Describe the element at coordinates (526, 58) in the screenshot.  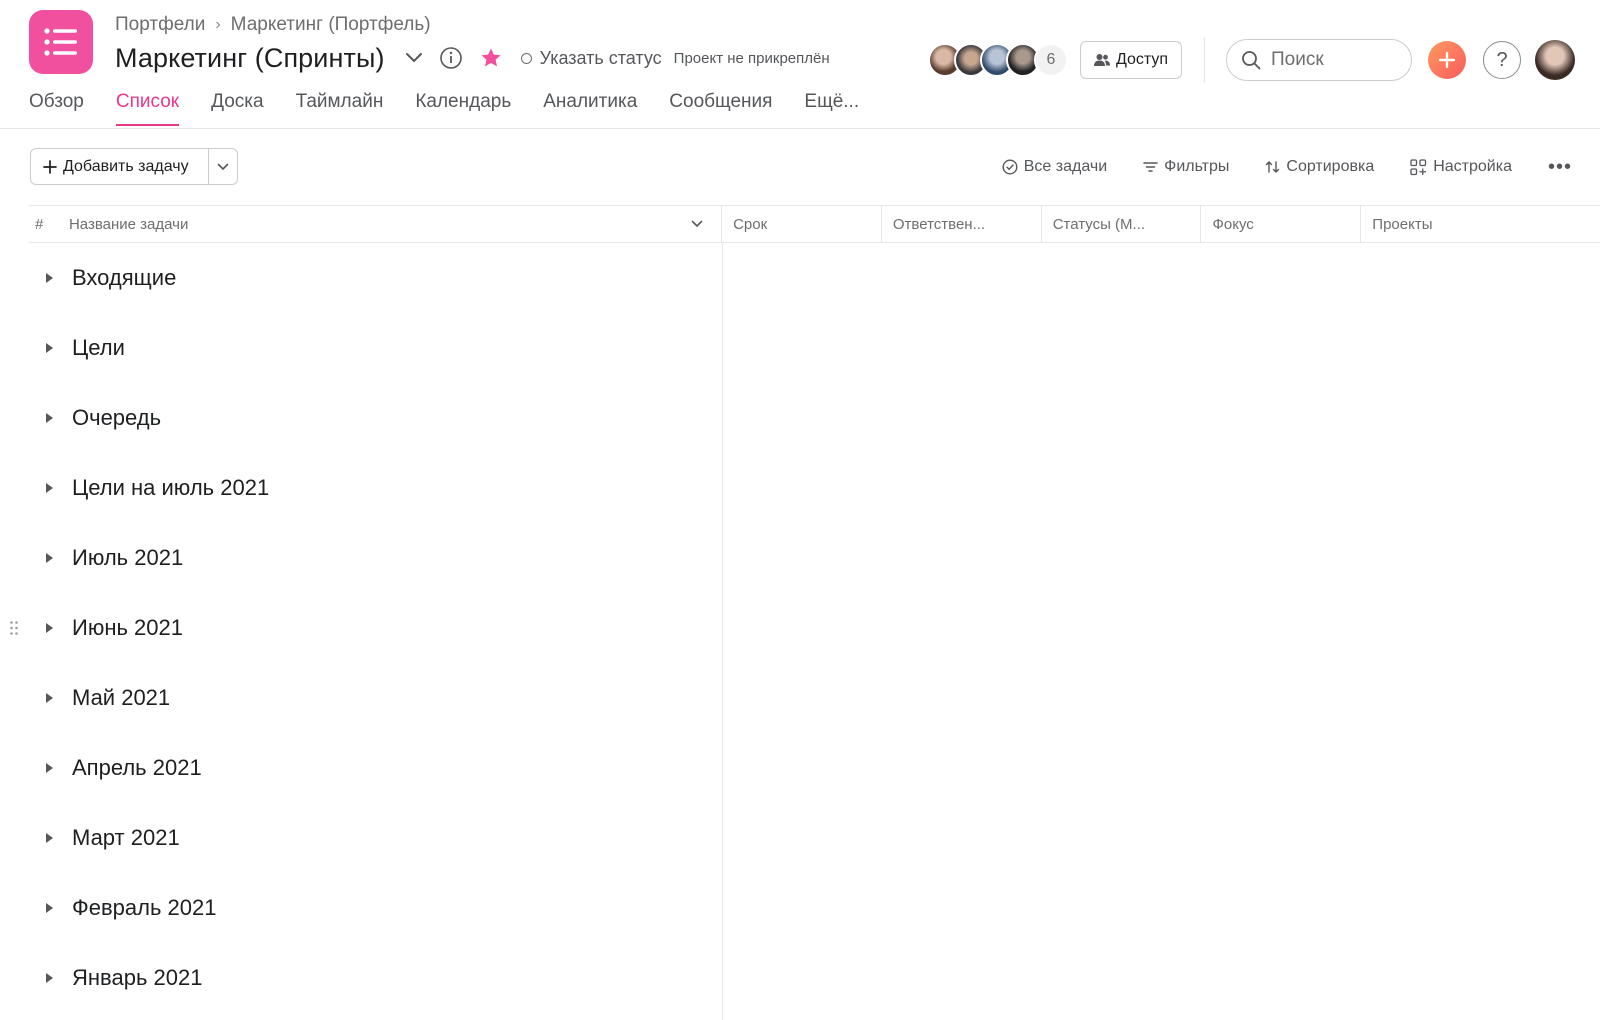
I see `status-circle-icon` at that location.